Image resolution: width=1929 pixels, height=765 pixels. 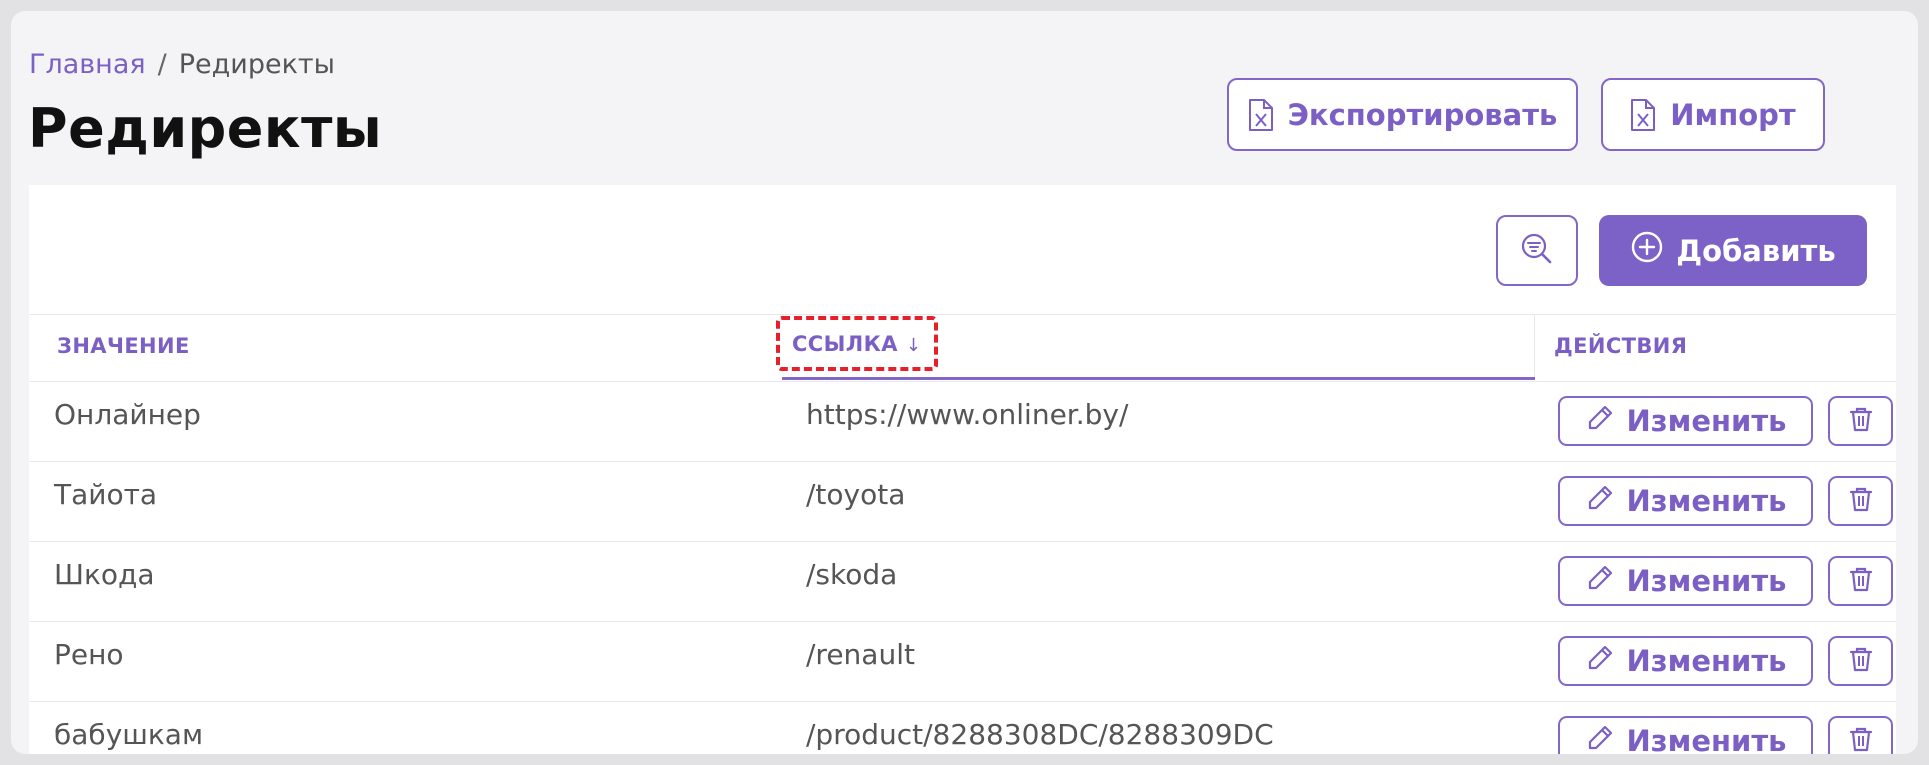 What do you see at coordinates (845, 344) in the screenshot?
I see `column-header-link-label: ССЫЛКА` at bounding box center [845, 344].